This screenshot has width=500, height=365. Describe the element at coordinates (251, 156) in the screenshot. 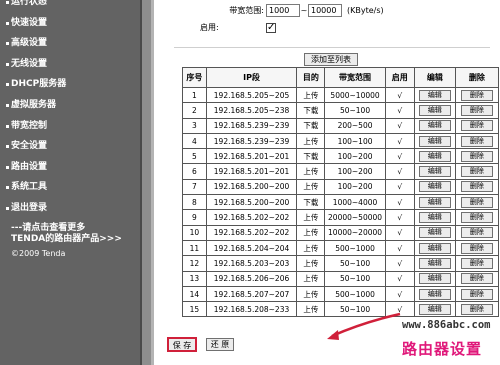

I see `cell-ip: 192.168.5.201~201` at that location.